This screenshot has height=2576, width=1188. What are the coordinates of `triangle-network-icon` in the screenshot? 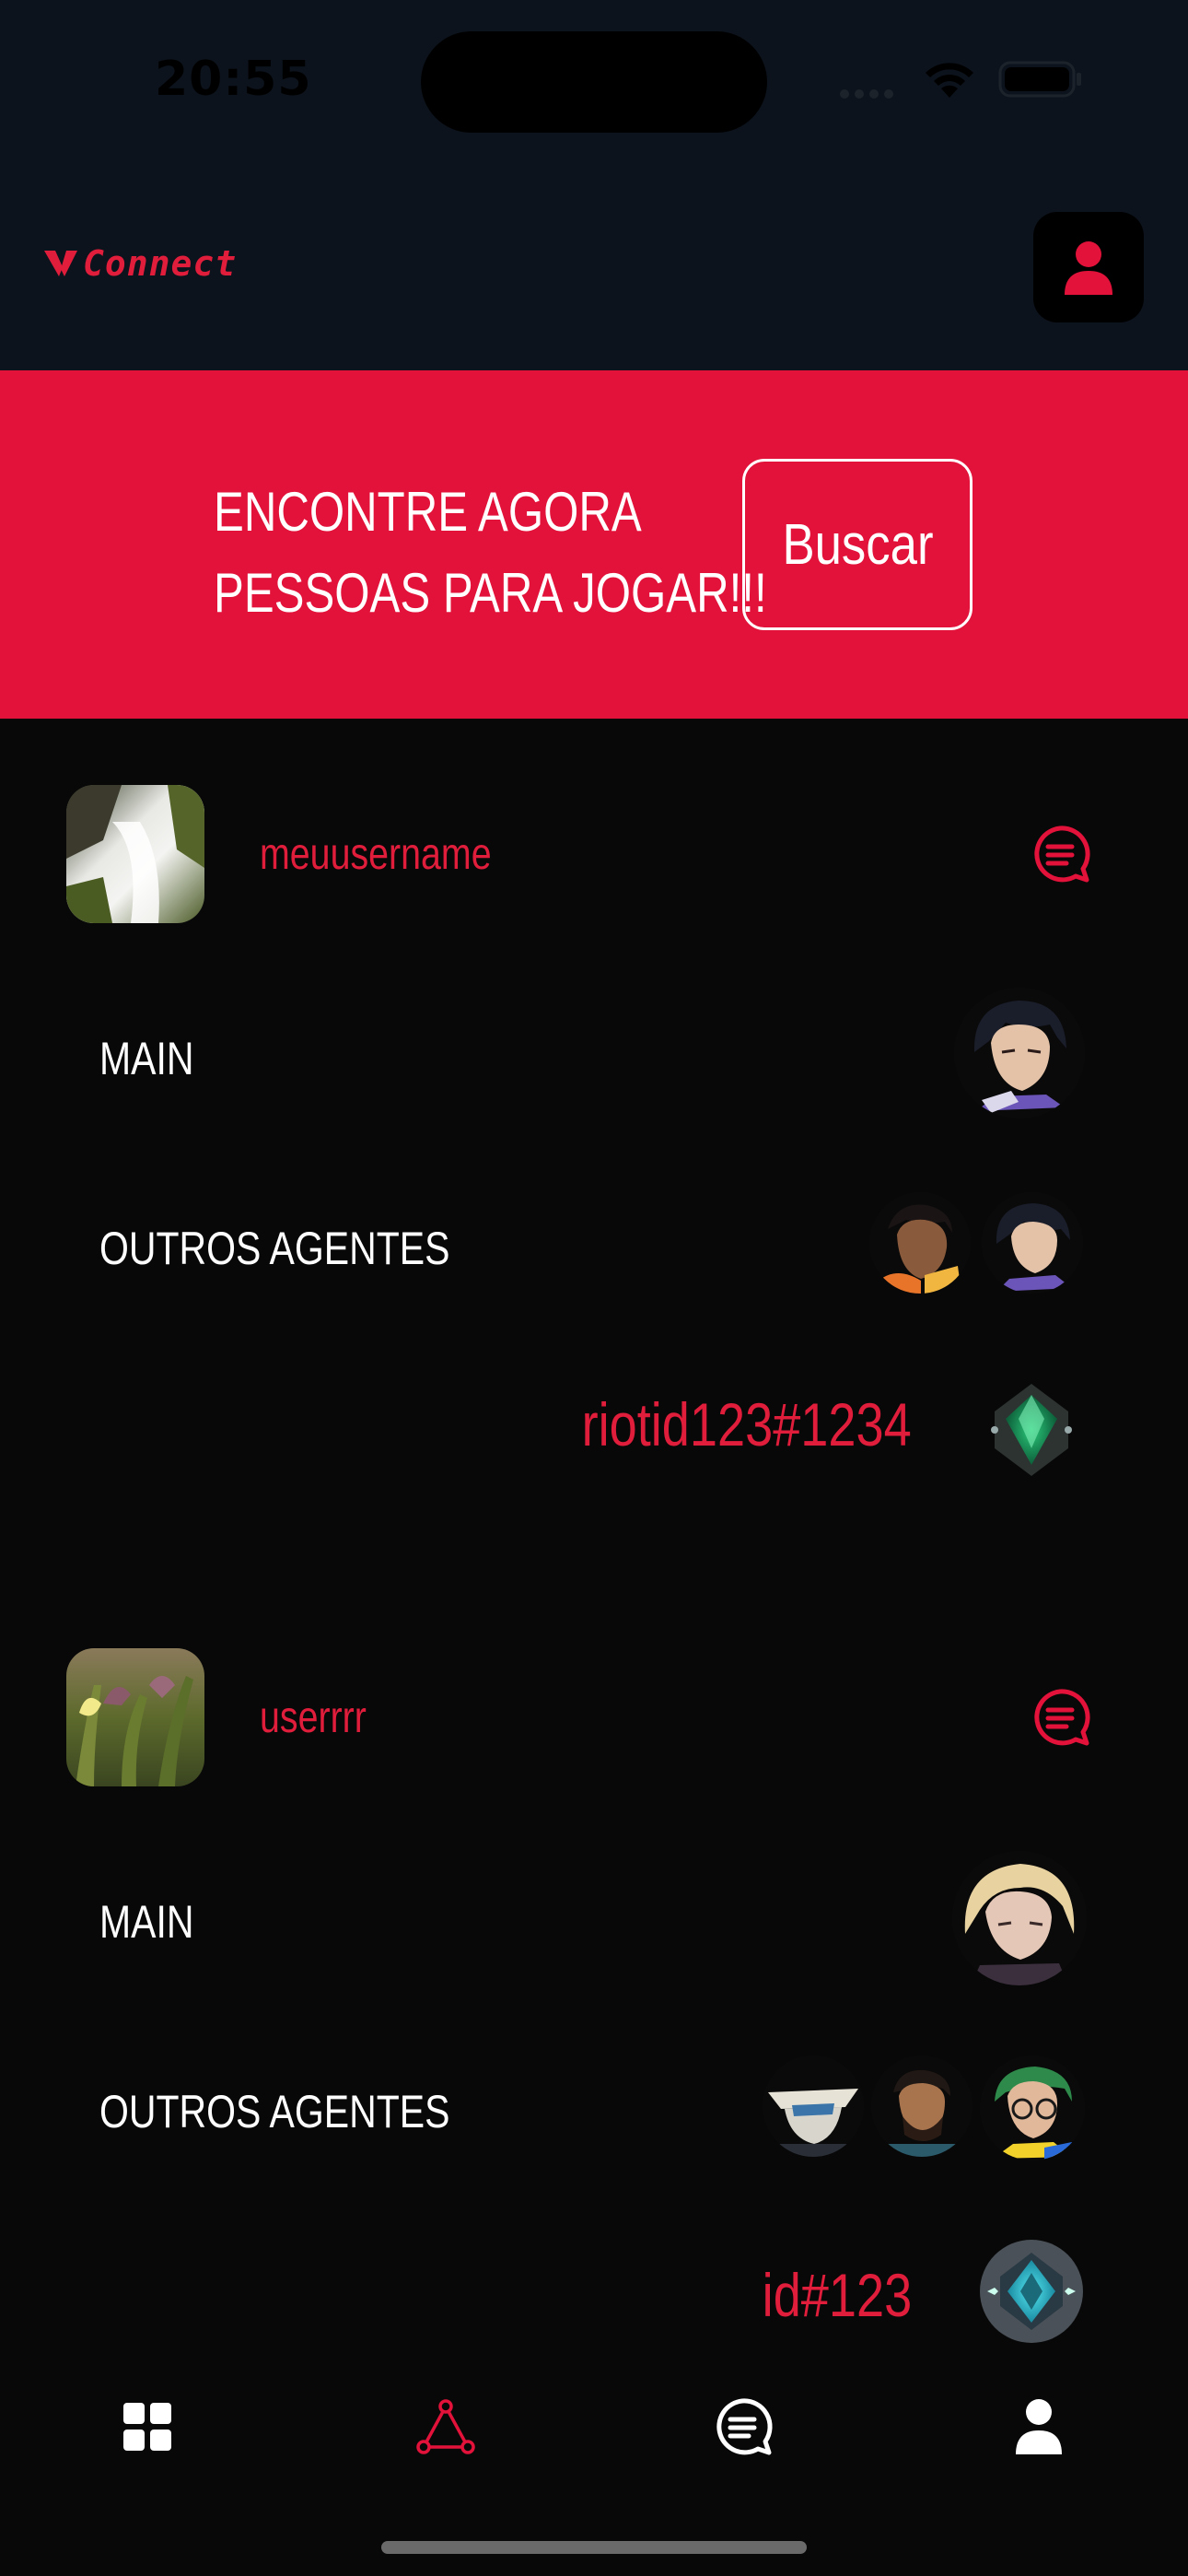 It's located at (445, 2426).